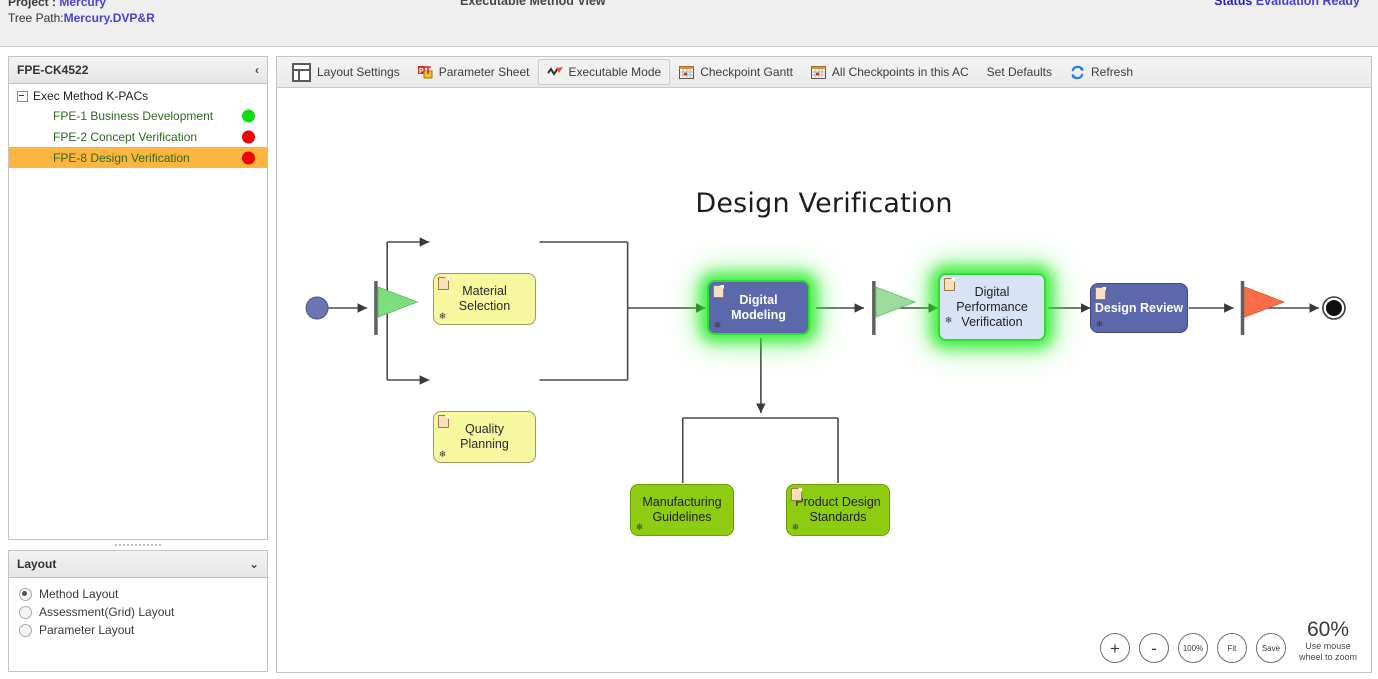 The height and width of the screenshot is (679, 1378). I want to click on node-label: Material Selection, so click(484, 298).